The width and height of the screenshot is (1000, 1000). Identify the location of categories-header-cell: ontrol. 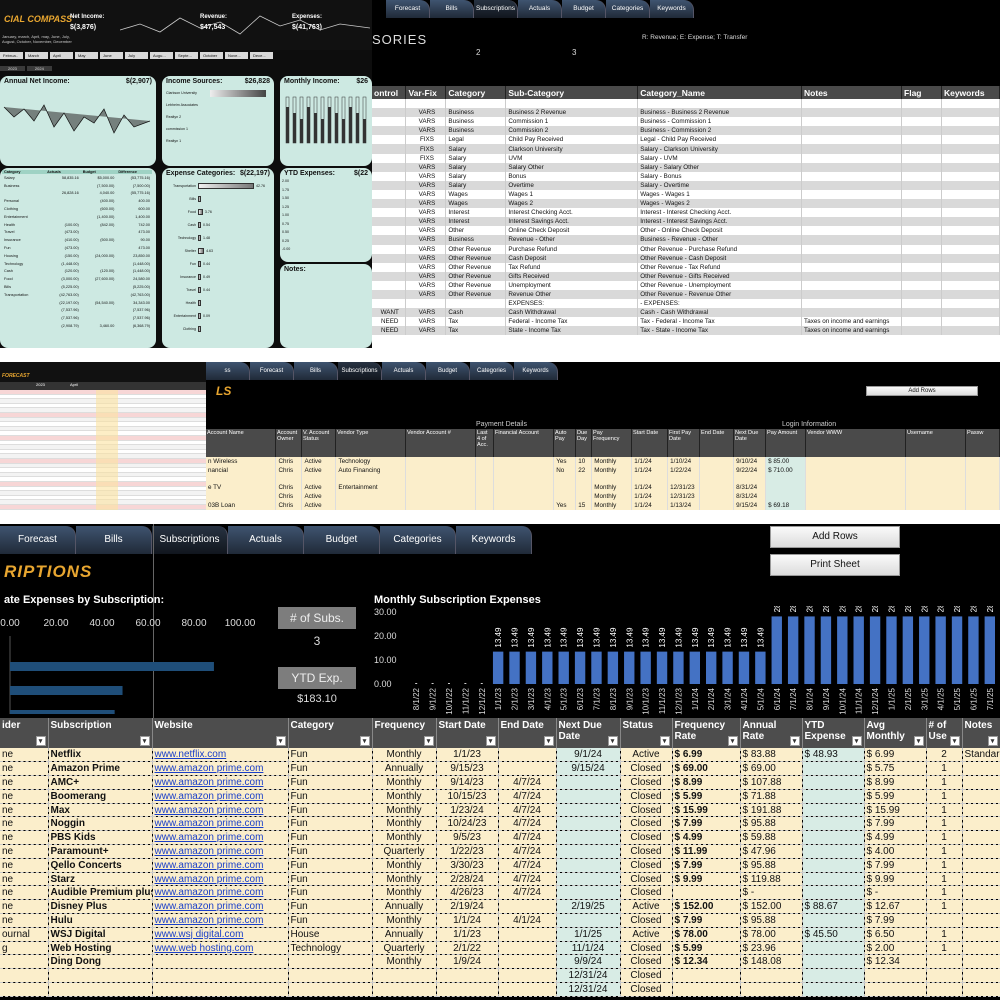
(389, 92).